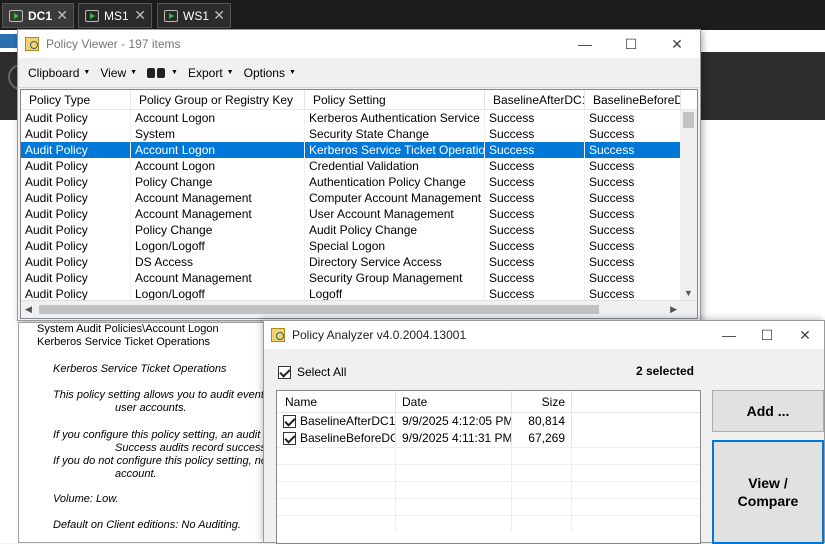 Image resolution: width=825 pixels, height=544 pixels. Describe the element at coordinates (542, 401) in the screenshot. I see `column-header-size: Size` at that location.